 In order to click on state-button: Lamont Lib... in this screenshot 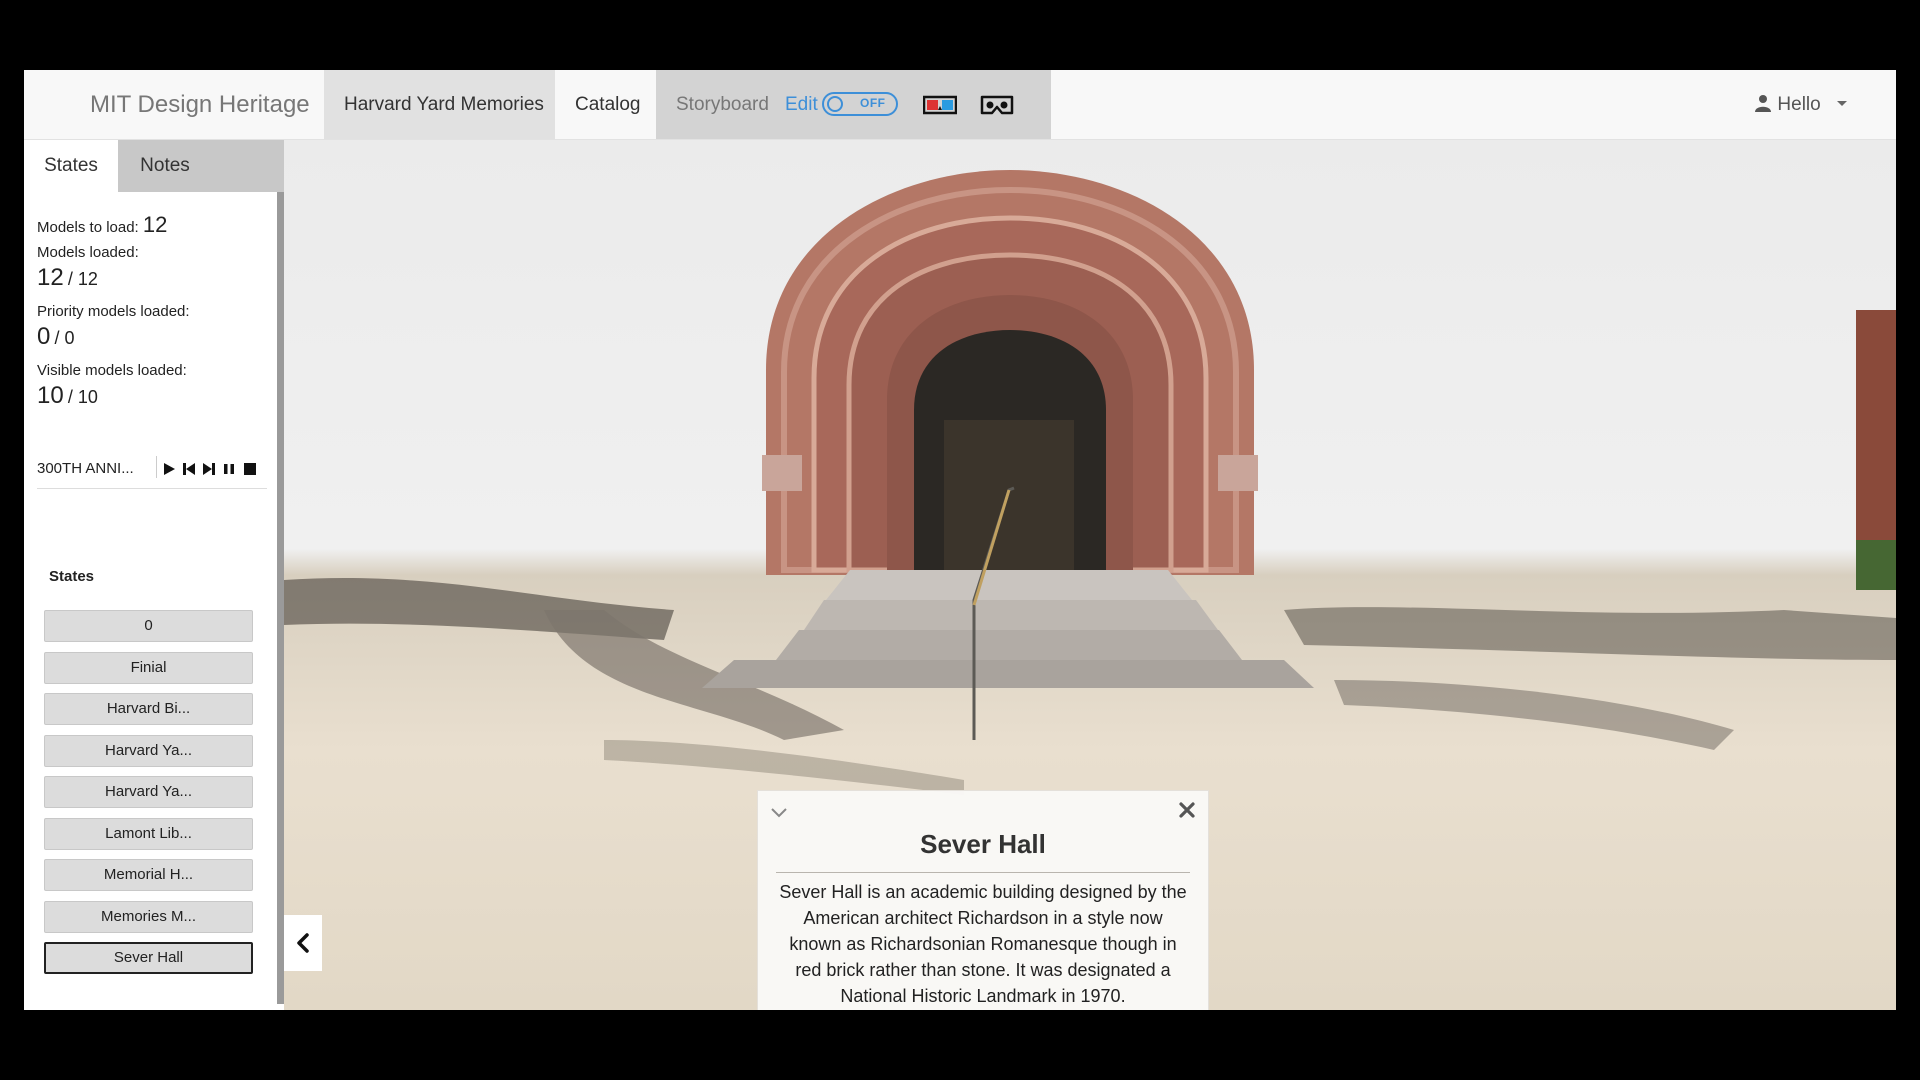, I will do `click(148, 834)`.